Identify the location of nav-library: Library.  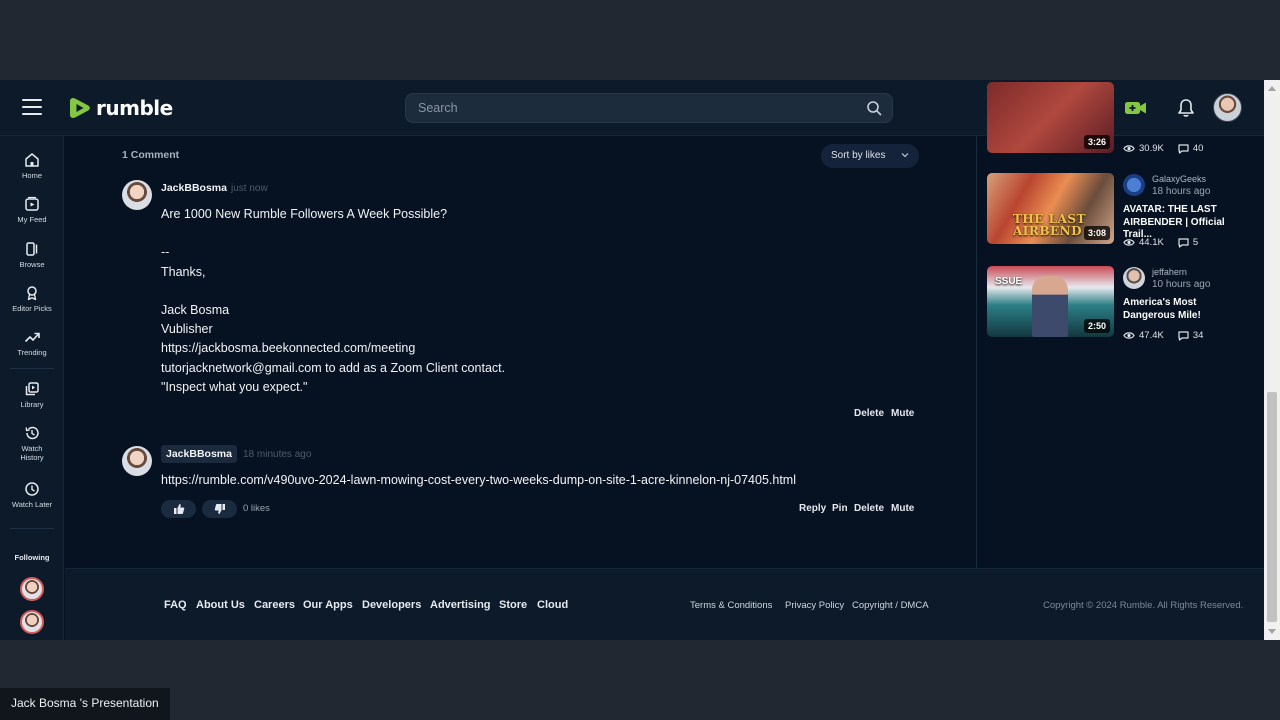
(32, 395).